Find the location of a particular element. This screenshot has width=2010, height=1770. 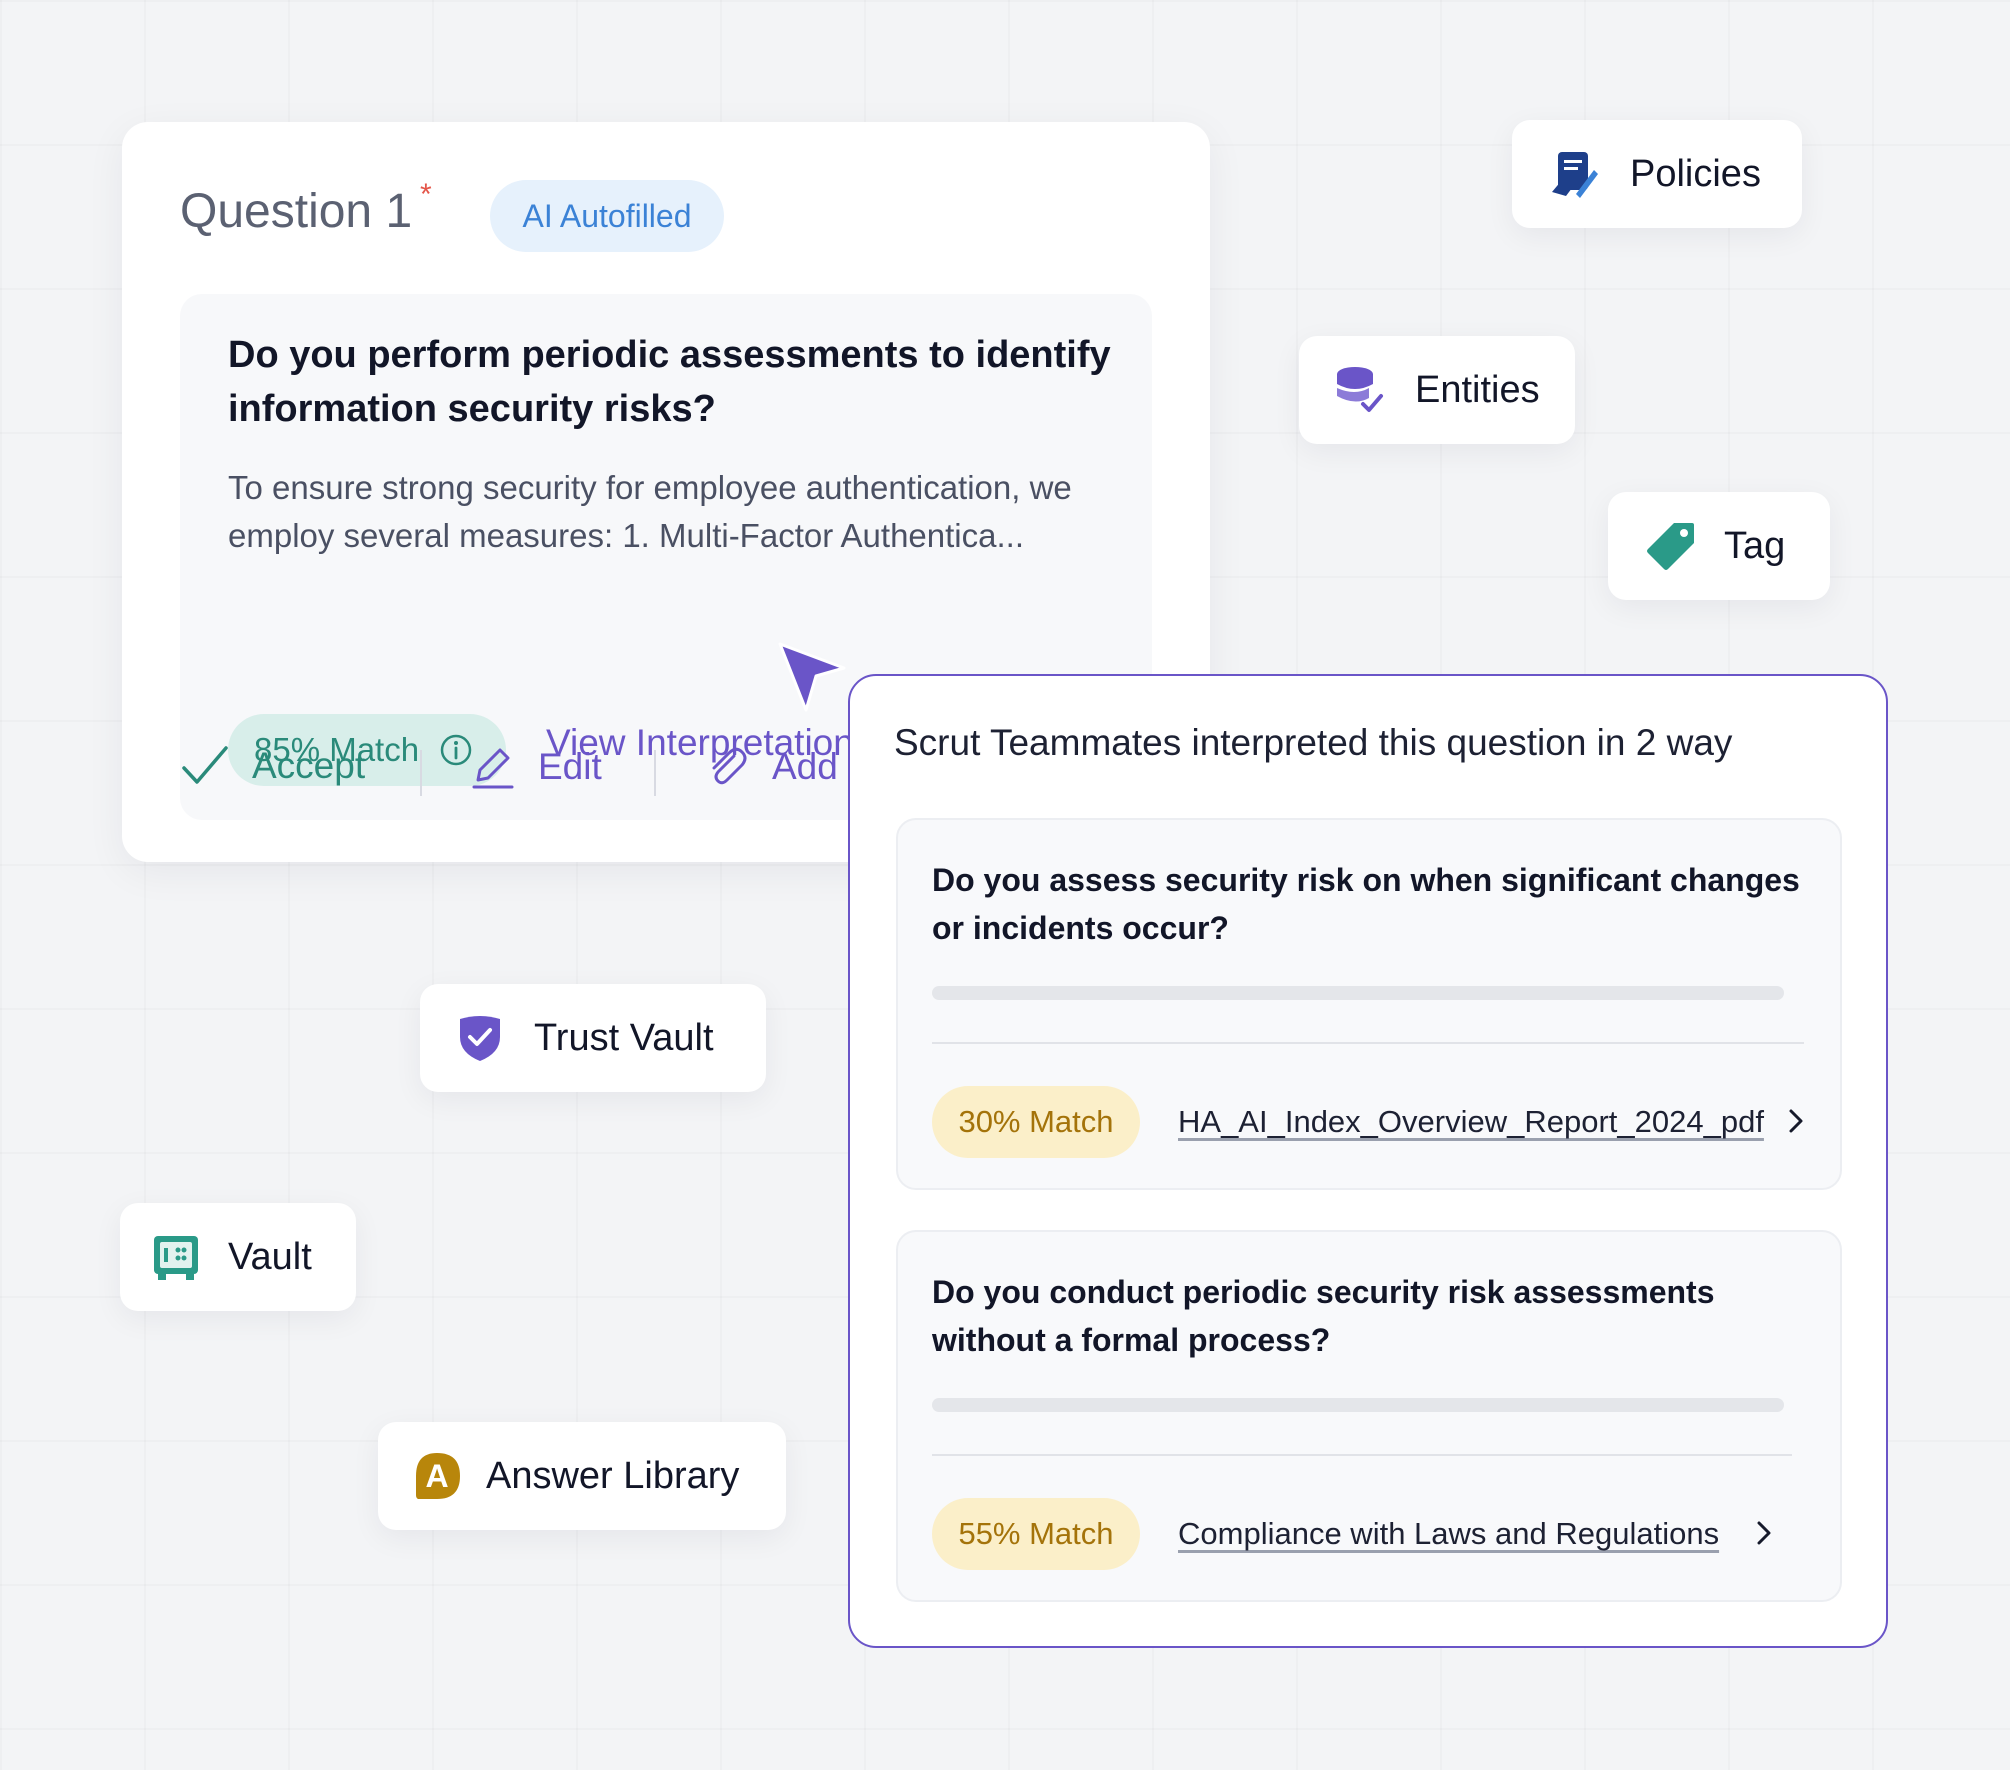

answer-library-icon: A is located at coordinates (437, 1476).